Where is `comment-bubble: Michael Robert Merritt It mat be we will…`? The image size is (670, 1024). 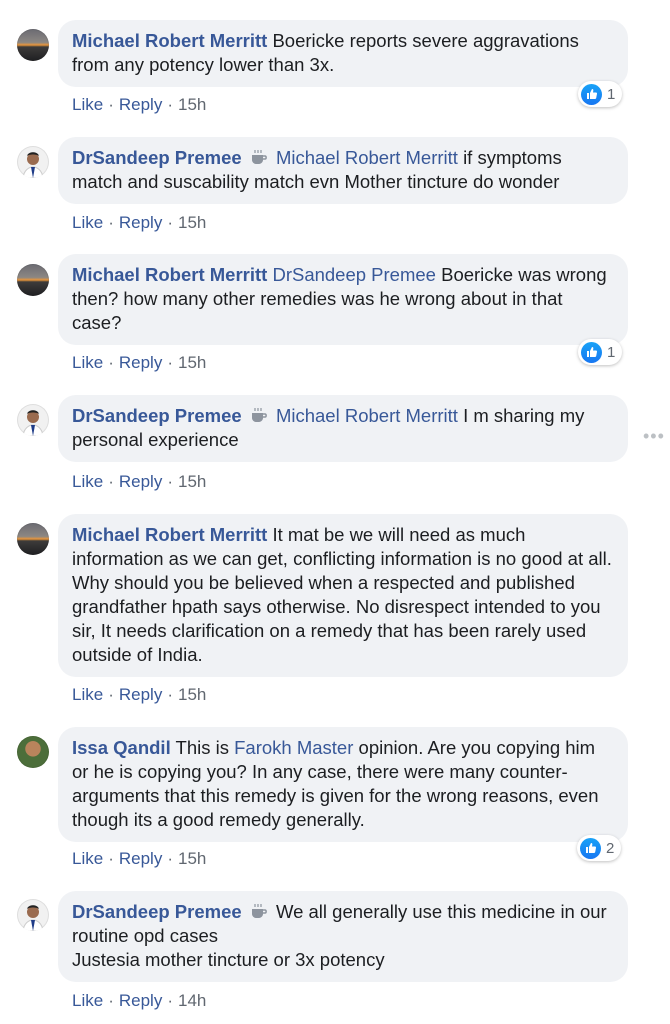
comment-bubble: Michael Robert Merritt It mat be we will… is located at coordinates (343, 595).